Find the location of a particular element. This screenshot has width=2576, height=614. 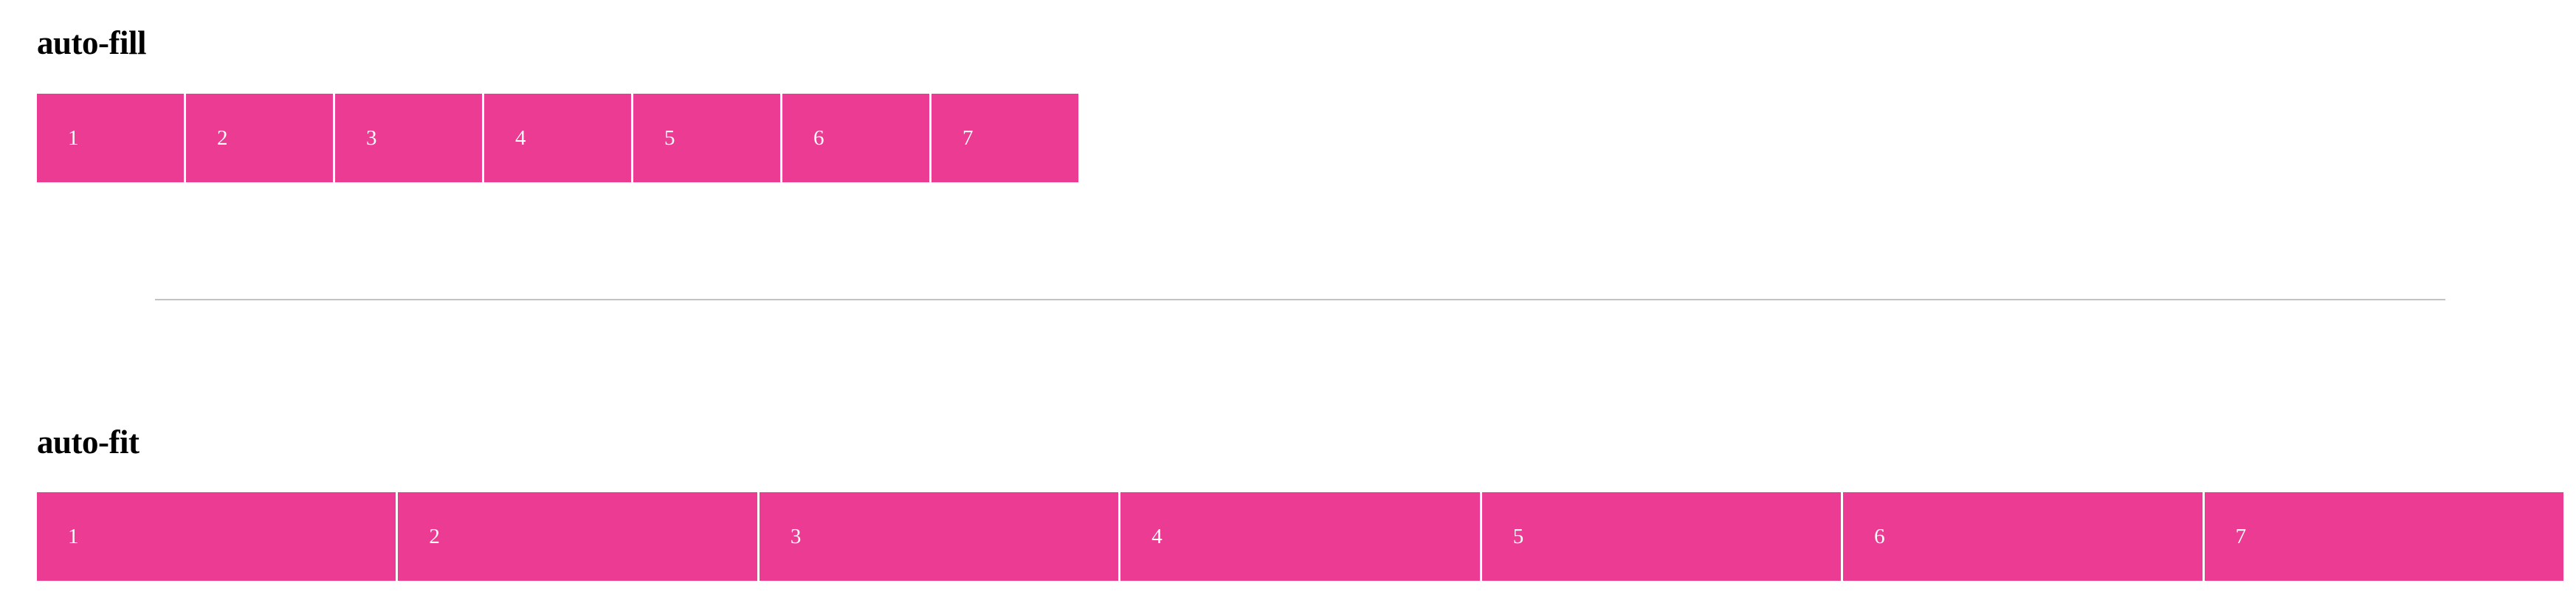

auto-fit-heading: auto-fit is located at coordinates (89, 442).